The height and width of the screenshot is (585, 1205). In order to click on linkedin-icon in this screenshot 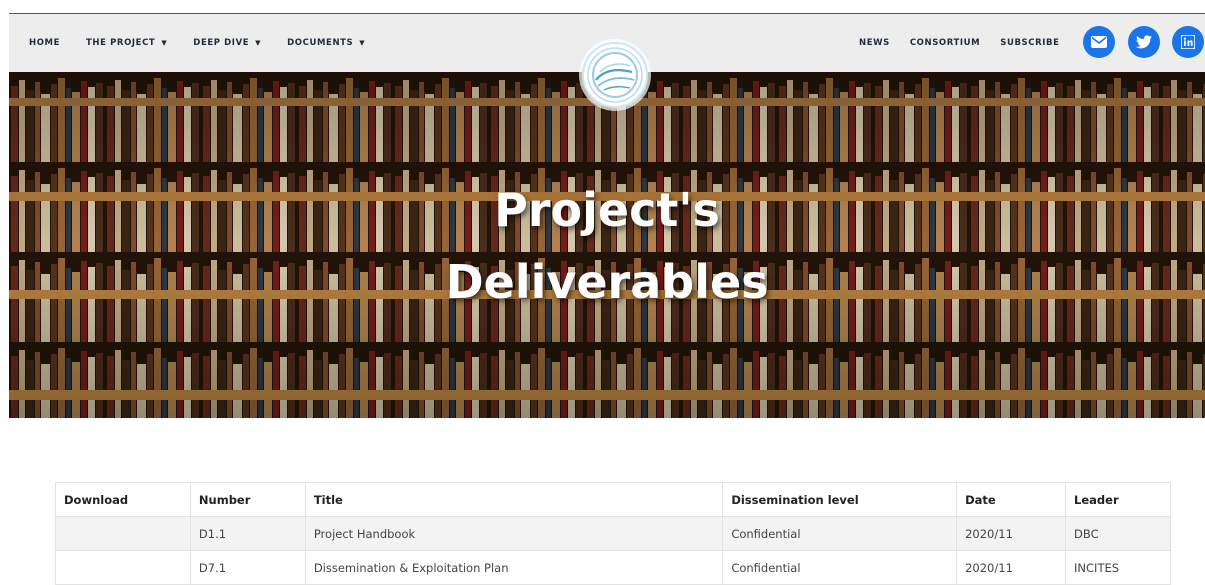, I will do `click(1188, 42)`.